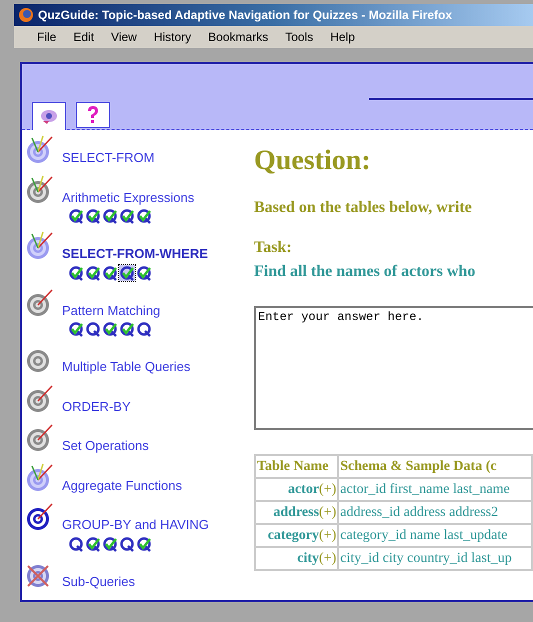 The height and width of the screenshot is (622, 533). I want to click on table-name: city, so click(308, 558).